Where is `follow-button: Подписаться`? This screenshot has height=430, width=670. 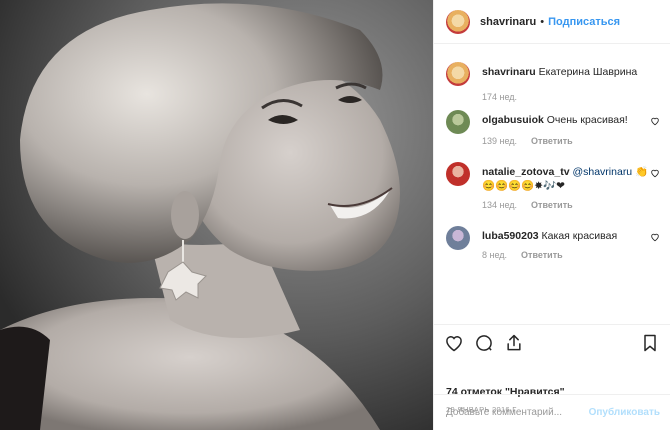
follow-button: Подписаться is located at coordinates (584, 22).